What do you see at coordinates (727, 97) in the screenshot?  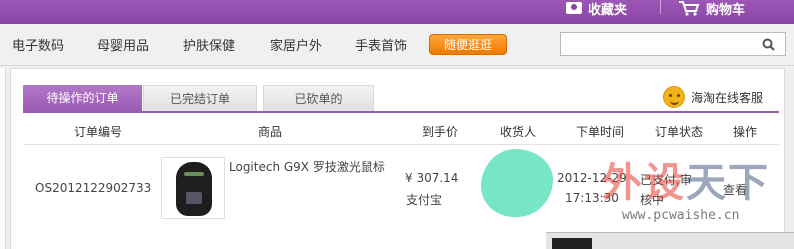 I see `support-label: 海淘在线客服` at bounding box center [727, 97].